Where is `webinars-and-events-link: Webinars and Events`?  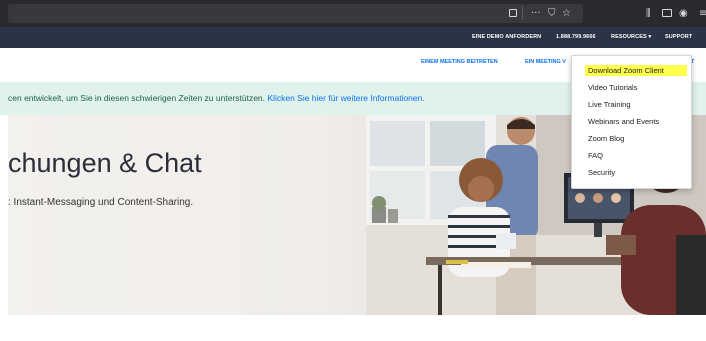 webinars-and-events-link: Webinars and Events is located at coordinates (623, 121).